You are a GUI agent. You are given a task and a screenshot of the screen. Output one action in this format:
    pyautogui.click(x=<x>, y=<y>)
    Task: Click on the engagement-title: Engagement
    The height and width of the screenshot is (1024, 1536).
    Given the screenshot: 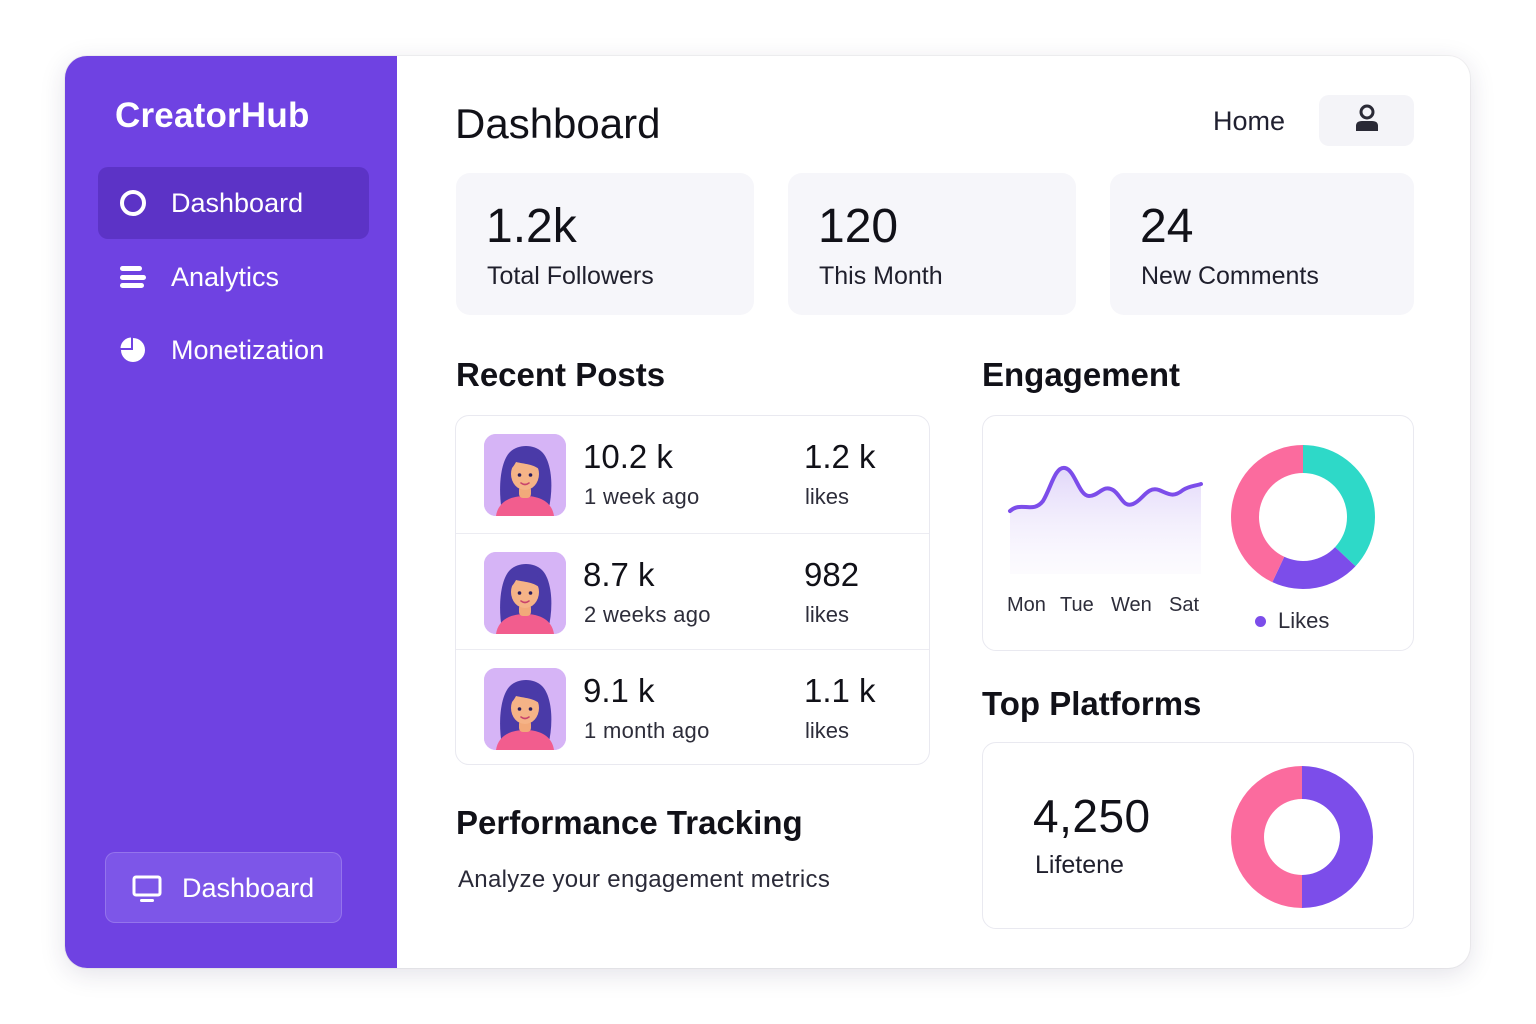 What is the action you would take?
    pyautogui.click(x=1081, y=374)
    